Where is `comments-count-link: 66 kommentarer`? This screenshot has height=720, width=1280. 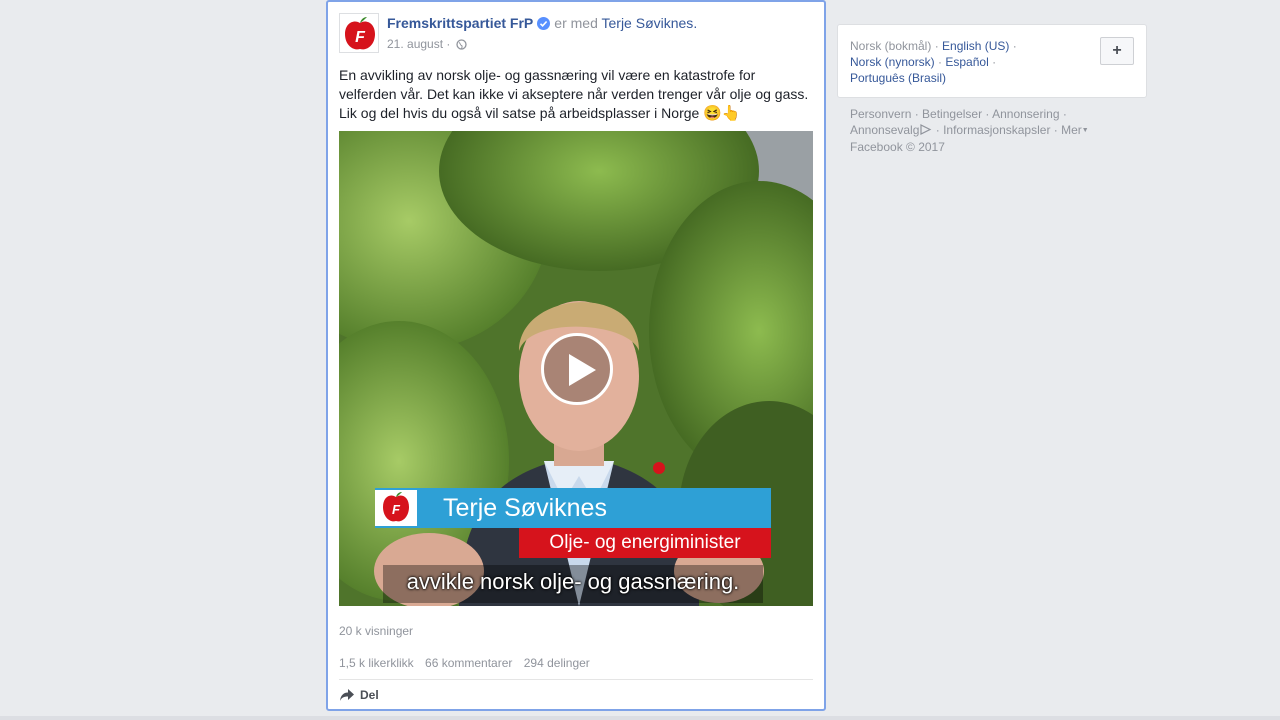 comments-count-link: 66 kommentarer is located at coordinates (468, 663).